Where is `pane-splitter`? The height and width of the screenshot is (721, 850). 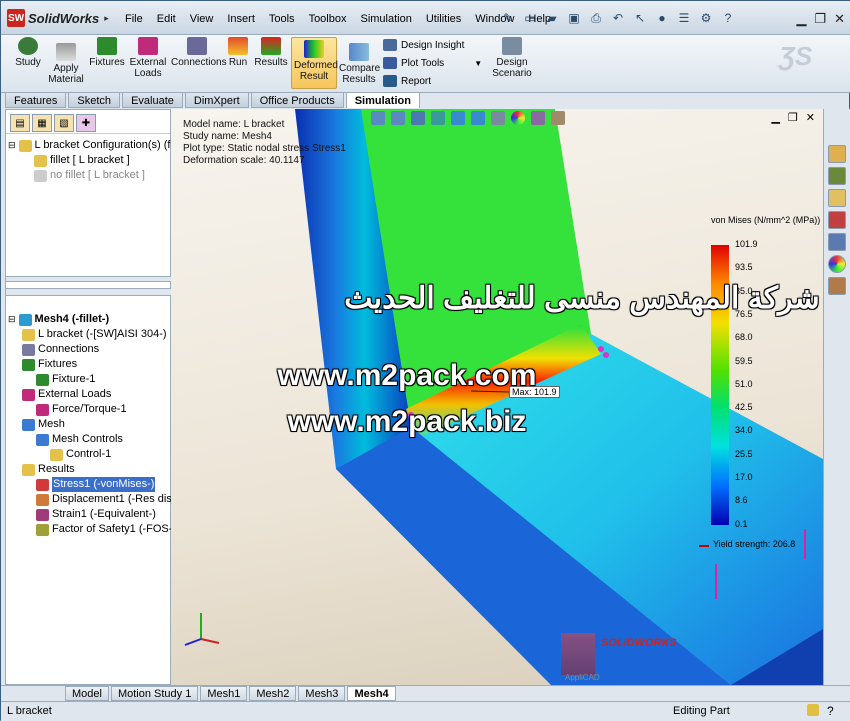
pane-splitter is located at coordinates (89, 292).